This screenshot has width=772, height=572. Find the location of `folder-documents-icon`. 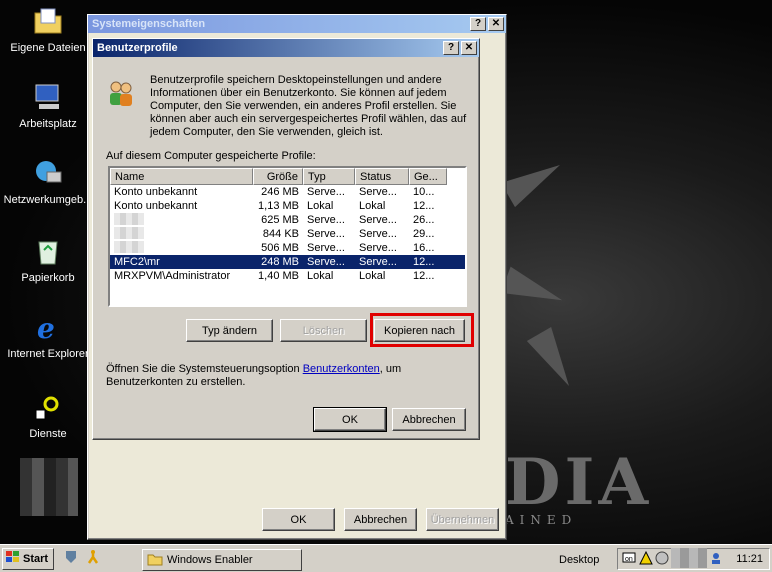

folder-documents-icon is located at coordinates (48, 21).